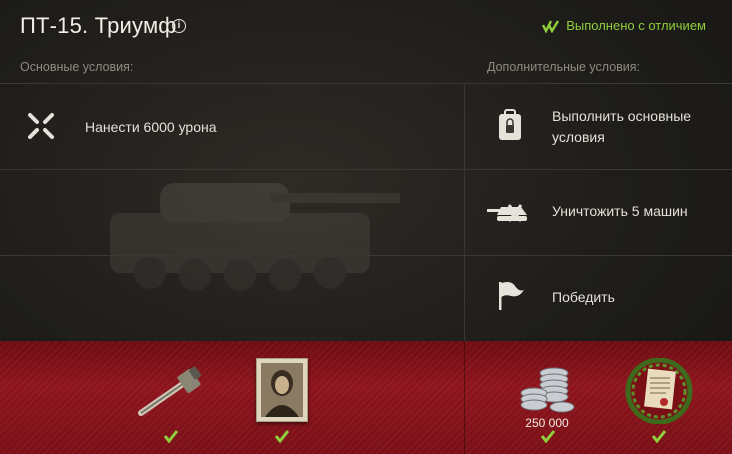 This screenshot has height=454, width=732. I want to click on flag-icon, so click(511, 296).